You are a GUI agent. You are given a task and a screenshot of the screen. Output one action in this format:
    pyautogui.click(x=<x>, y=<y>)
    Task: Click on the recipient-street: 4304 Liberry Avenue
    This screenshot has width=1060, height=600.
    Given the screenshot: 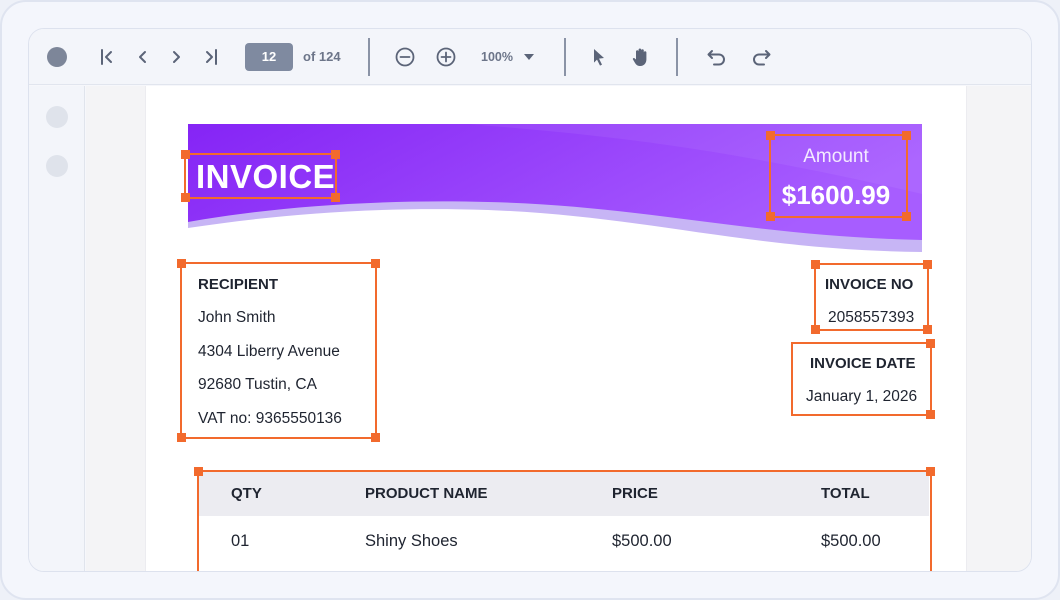 What is the action you would take?
    pyautogui.click(x=269, y=351)
    